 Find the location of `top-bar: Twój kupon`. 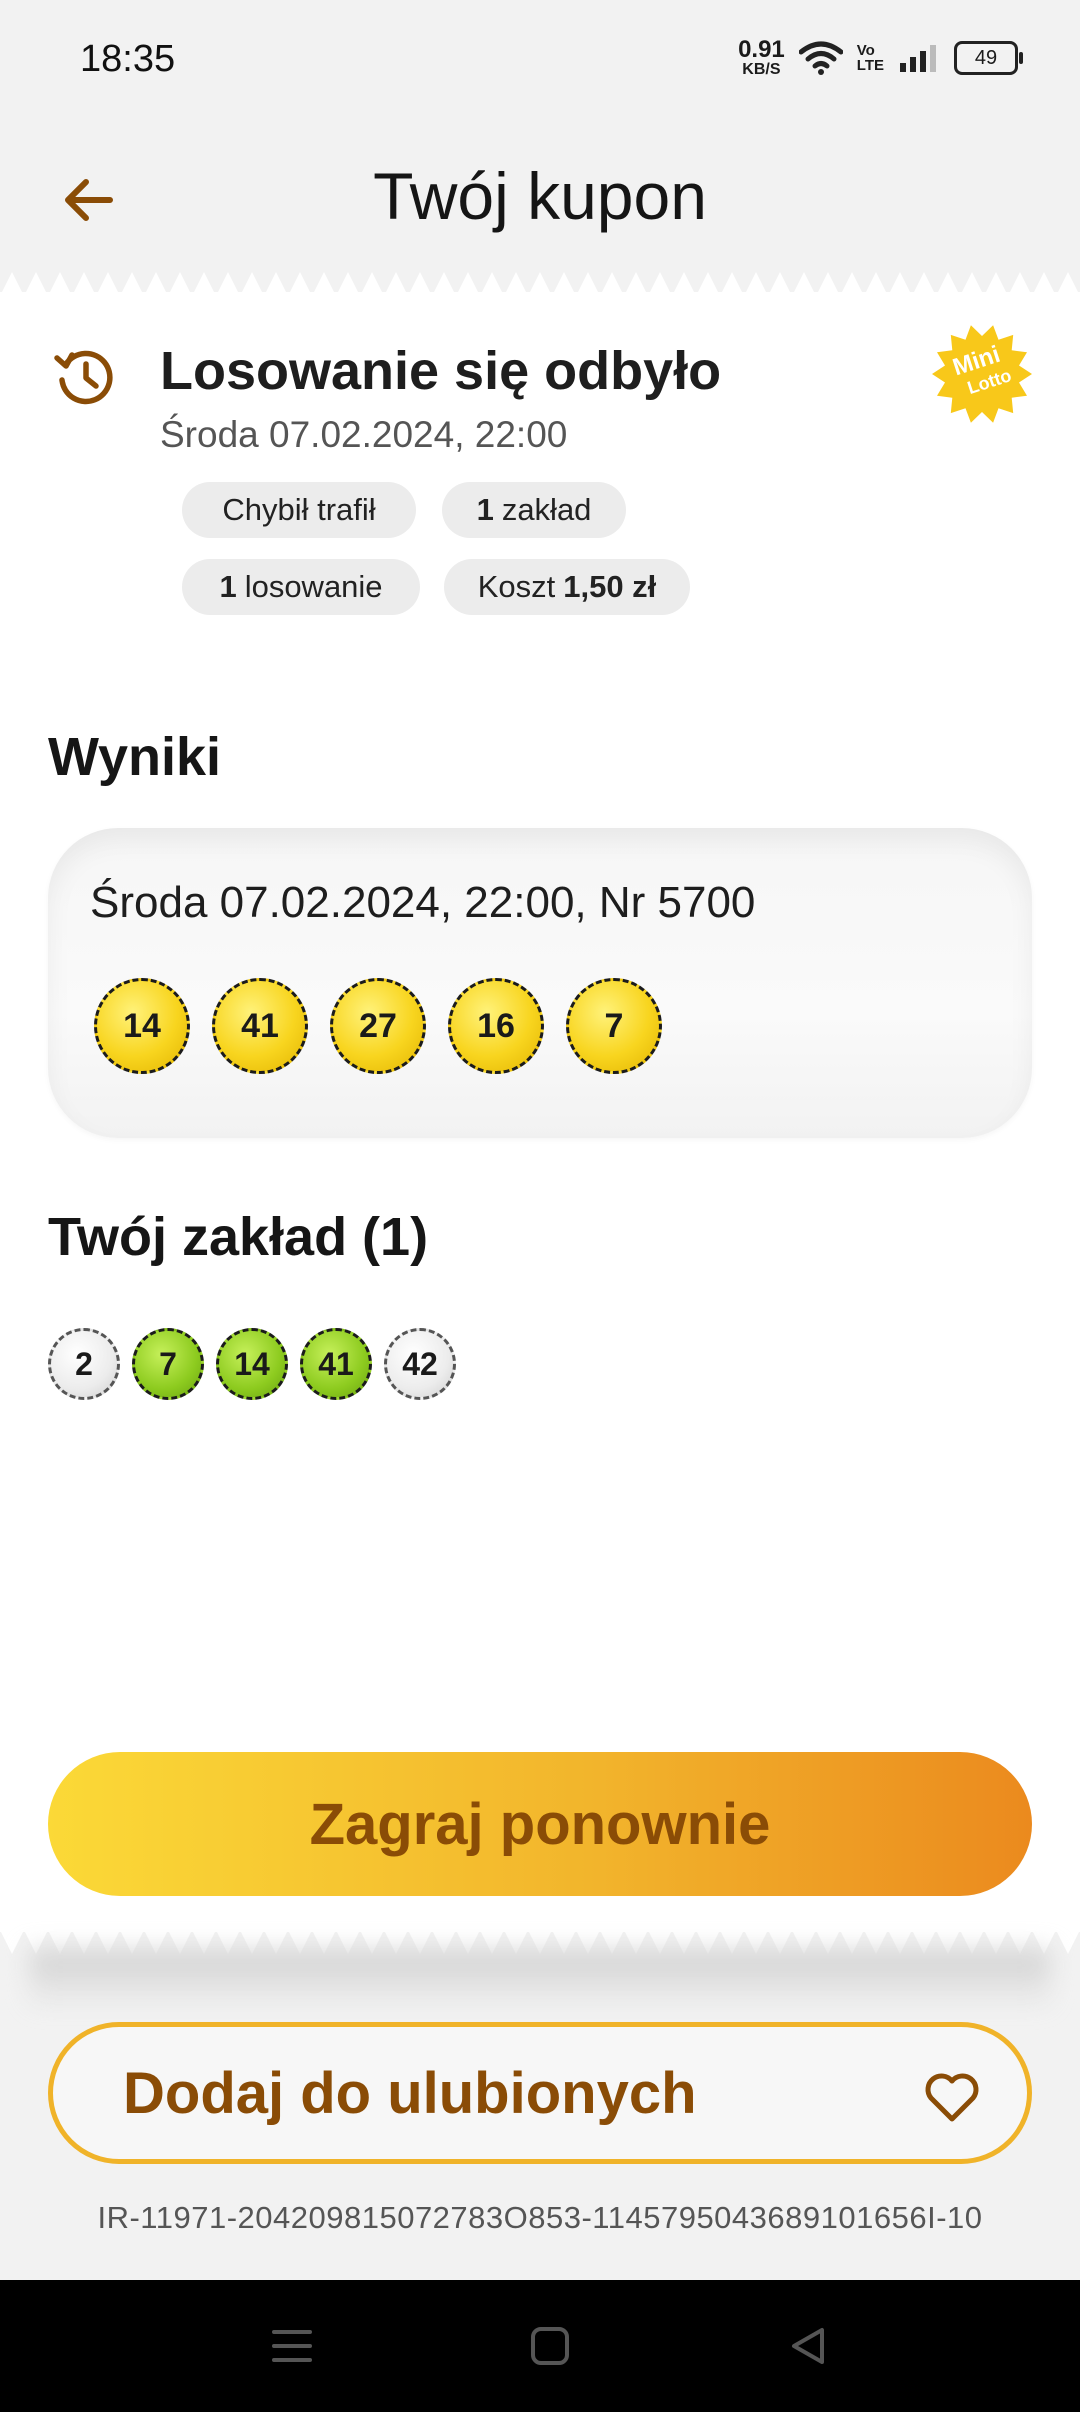

top-bar: Twój kupon is located at coordinates (540, 200).